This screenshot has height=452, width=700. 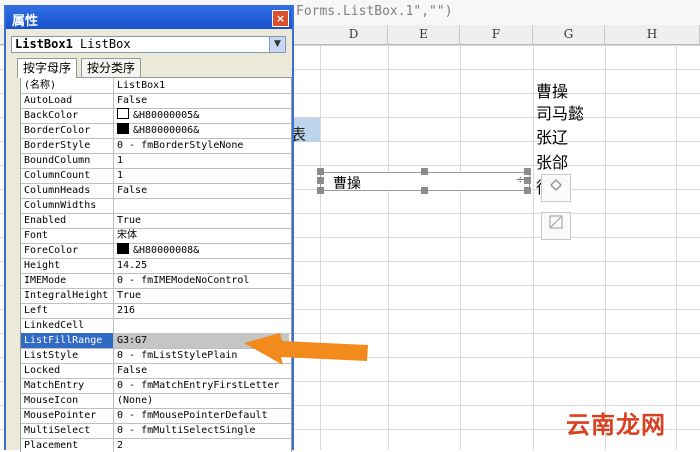 I want to click on watermark: 云南龙网, so click(x=616, y=425).